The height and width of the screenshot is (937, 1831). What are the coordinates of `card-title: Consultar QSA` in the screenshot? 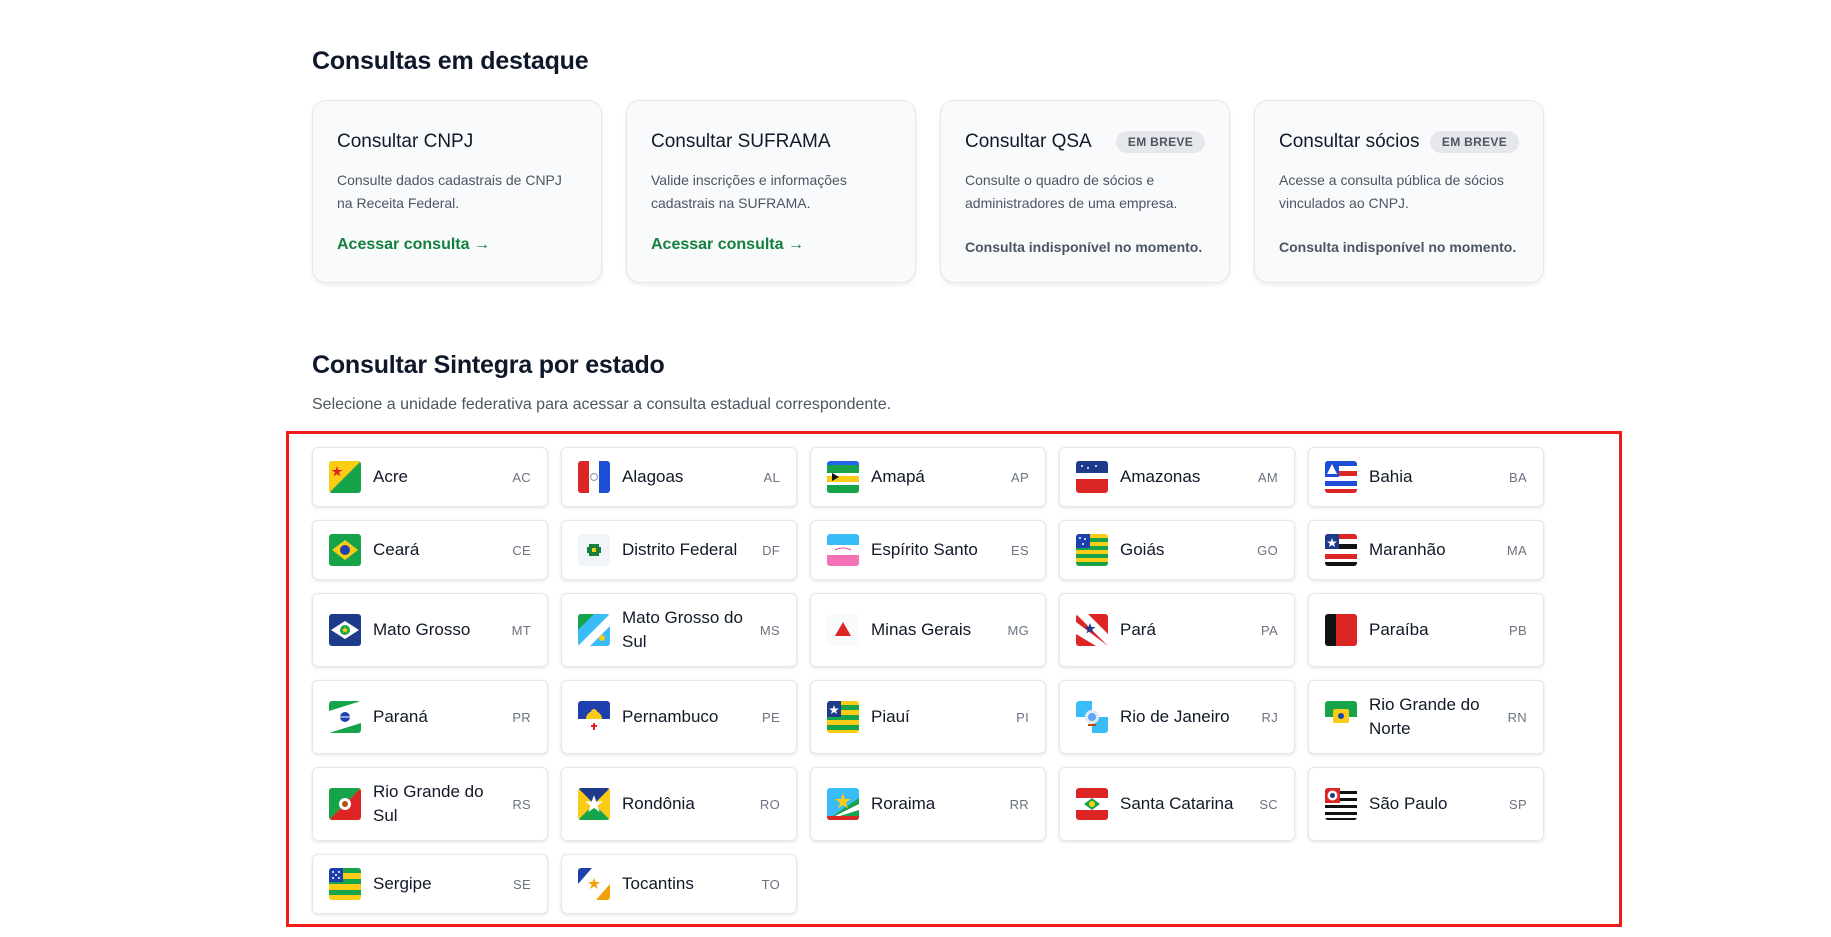 It's located at (1028, 141).